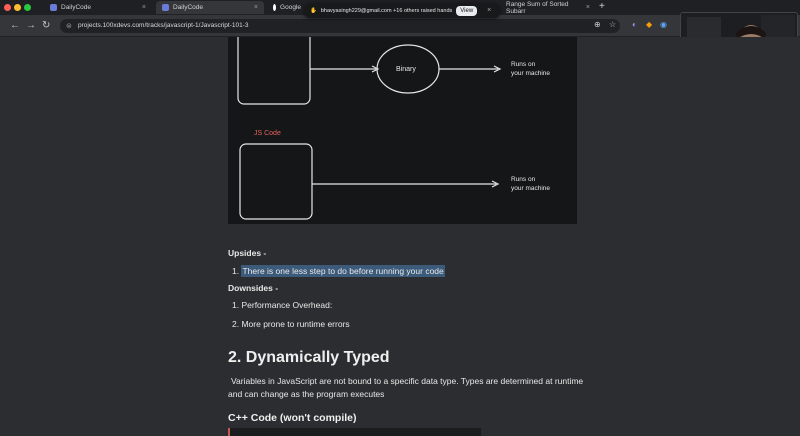  I want to click on minimize-window-icon, so click(17, 7).